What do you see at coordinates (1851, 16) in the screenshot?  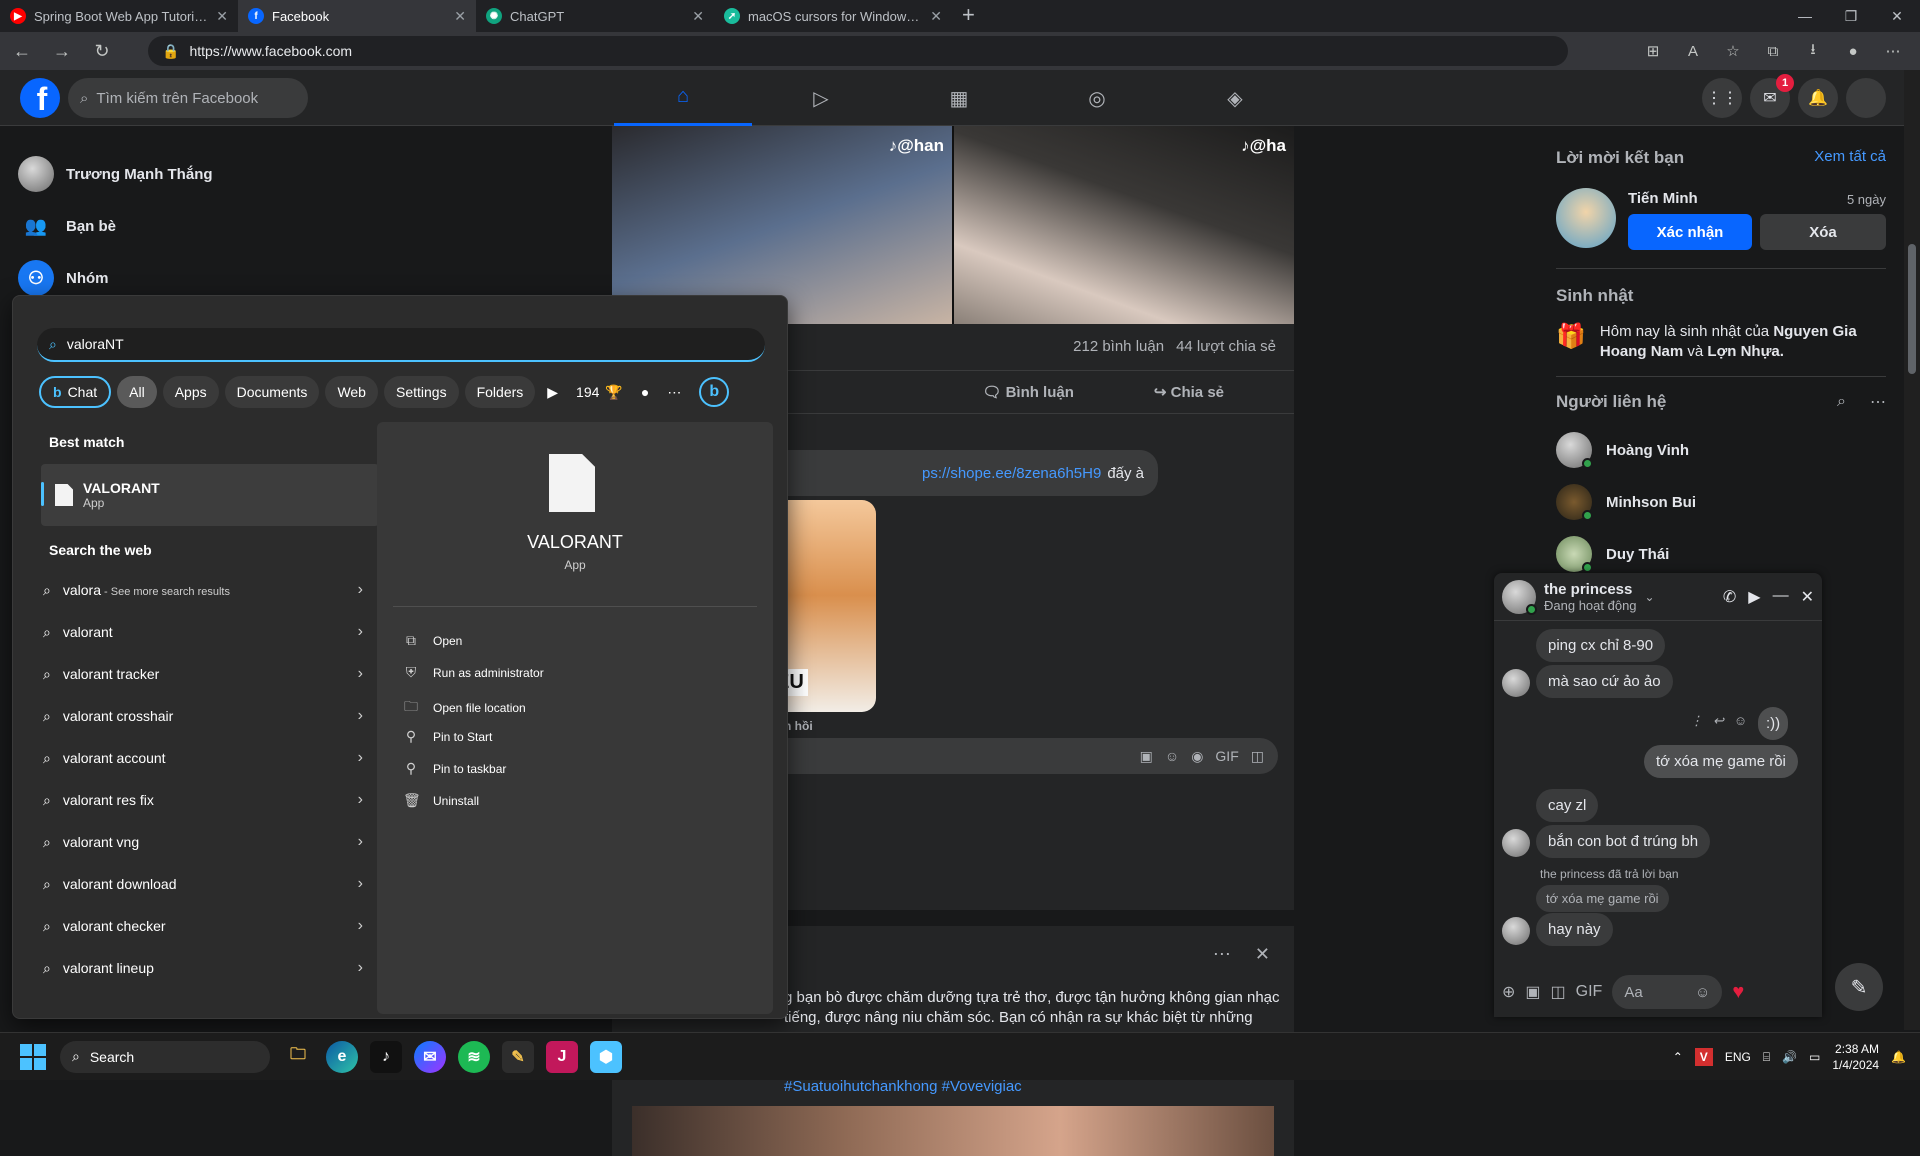 I see `restore-icon: ❐` at bounding box center [1851, 16].